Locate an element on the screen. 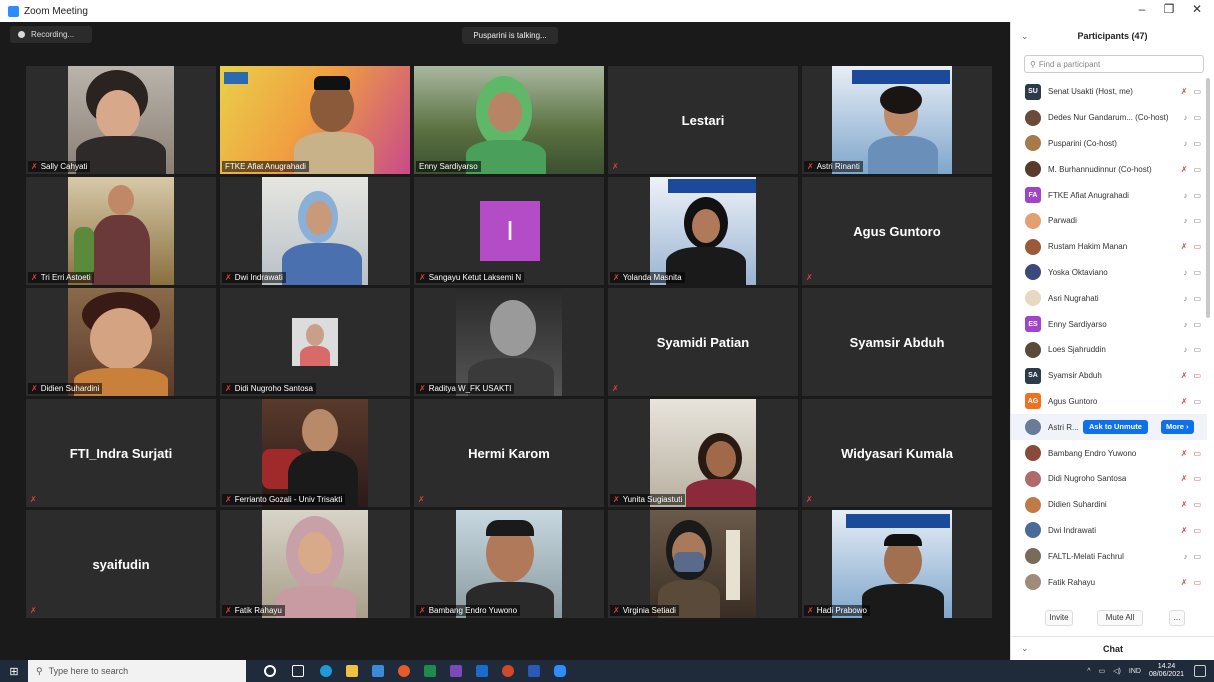 The width and height of the screenshot is (1214, 682). video-tile-no-video: Syamidi Patian ✗ is located at coordinates (703, 342).